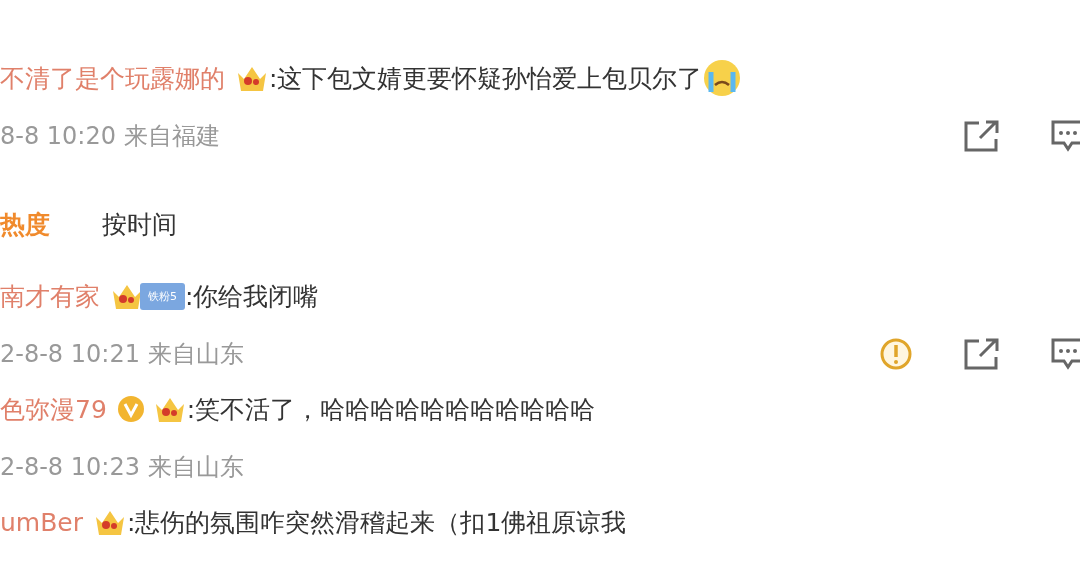 Image resolution: width=1080 pixels, height=569 pixels. Describe the element at coordinates (162, 296) in the screenshot. I see `fan-badge: 铁粉5` at that location.